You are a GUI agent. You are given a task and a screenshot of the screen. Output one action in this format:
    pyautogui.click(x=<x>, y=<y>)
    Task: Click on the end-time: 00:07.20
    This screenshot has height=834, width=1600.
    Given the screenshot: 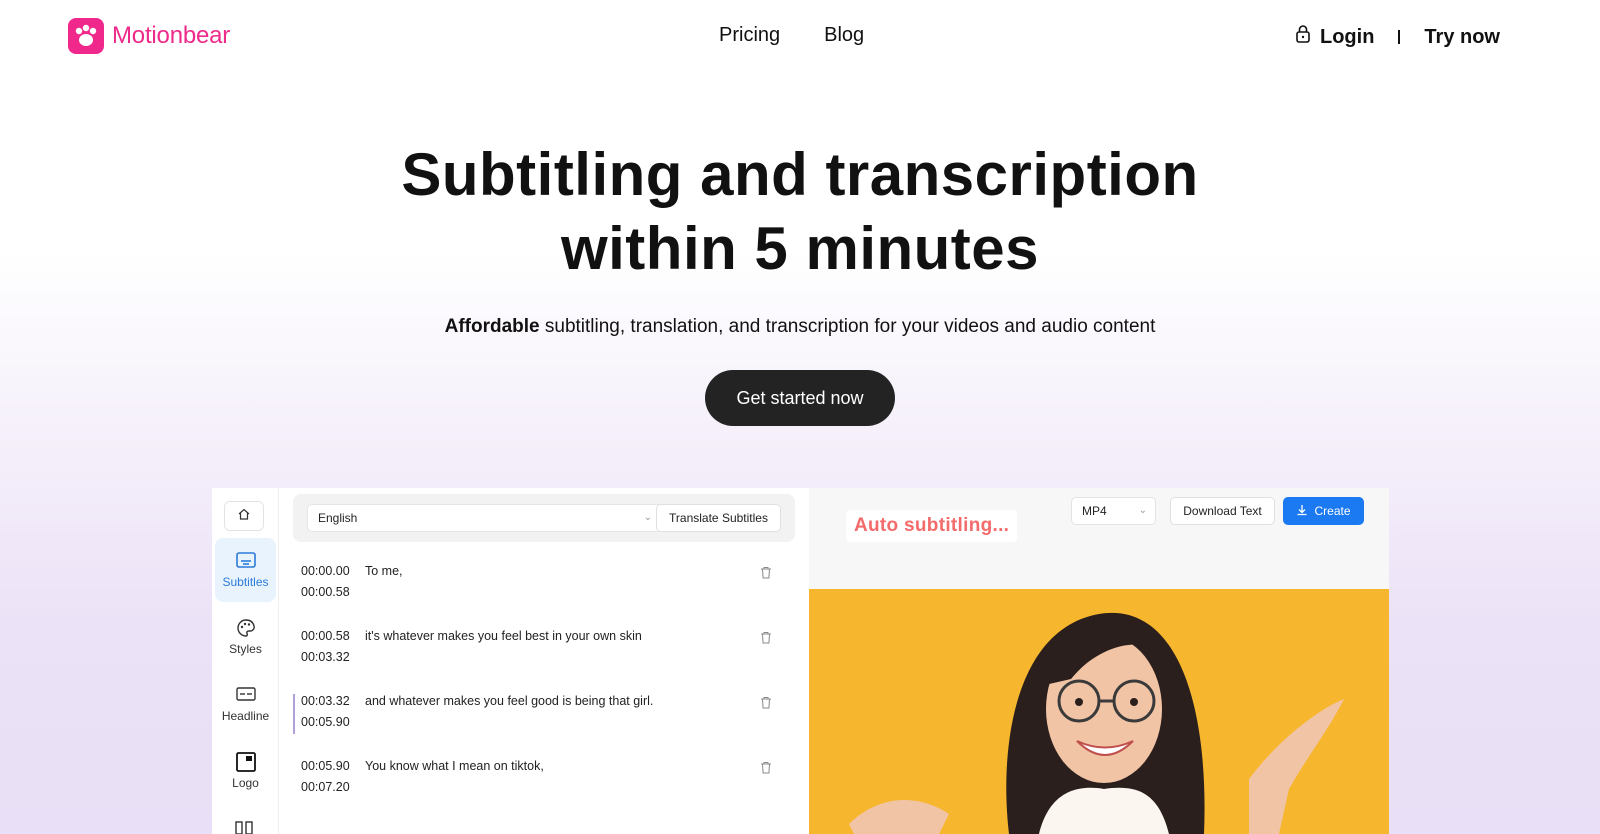 What is the action you would take?
    pyautogui.click(x=325, y=787)
    